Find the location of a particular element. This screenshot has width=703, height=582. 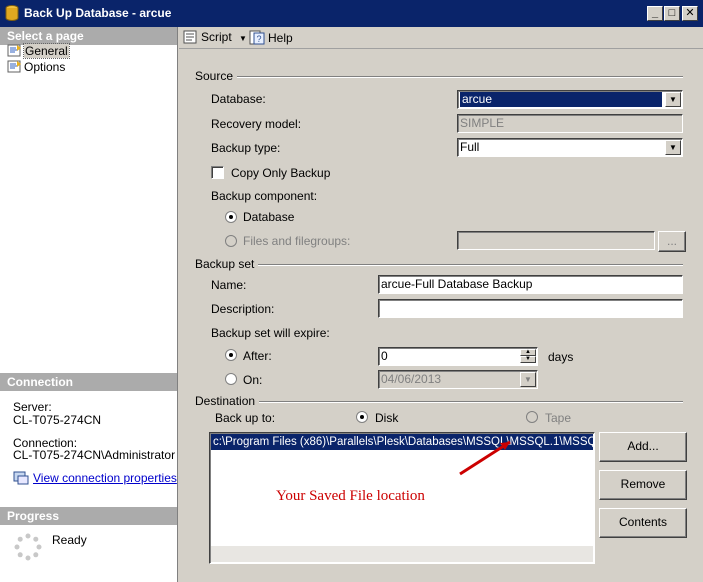

description-label: Description: is located at coordinates (243, 309).